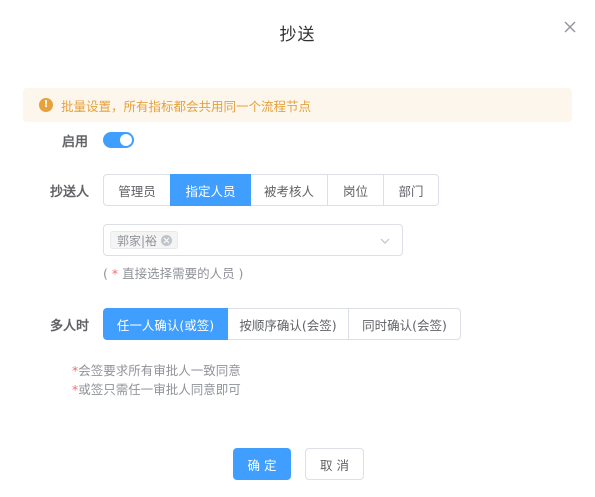 The width and height of the screenshot is (595, 497). Describe the element at coordinates (355, 190) in the screenshot. I see `cc-tab-position: 岗位` at that location.